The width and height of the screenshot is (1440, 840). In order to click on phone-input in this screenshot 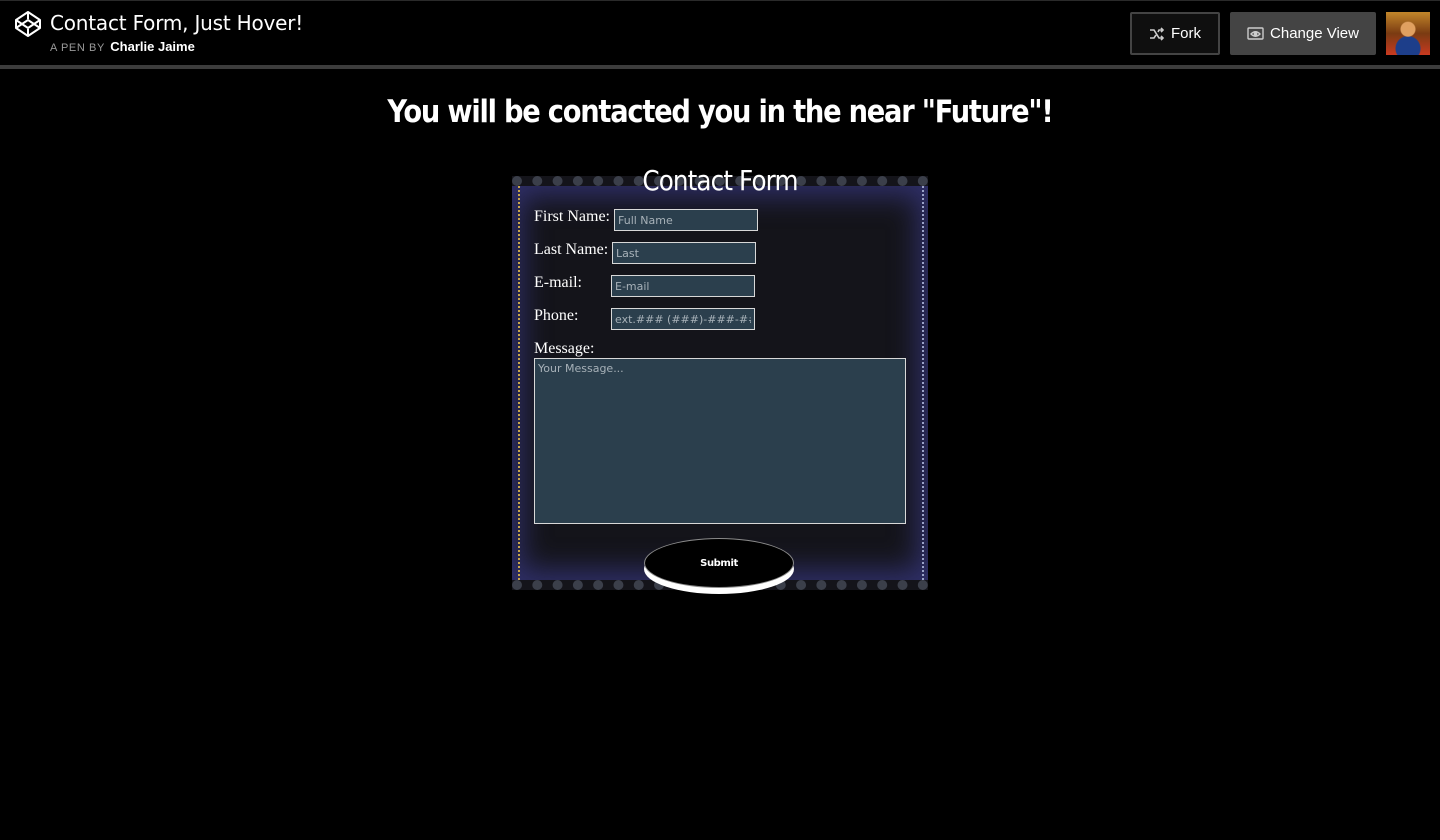, I will do `click(683, 319)`.